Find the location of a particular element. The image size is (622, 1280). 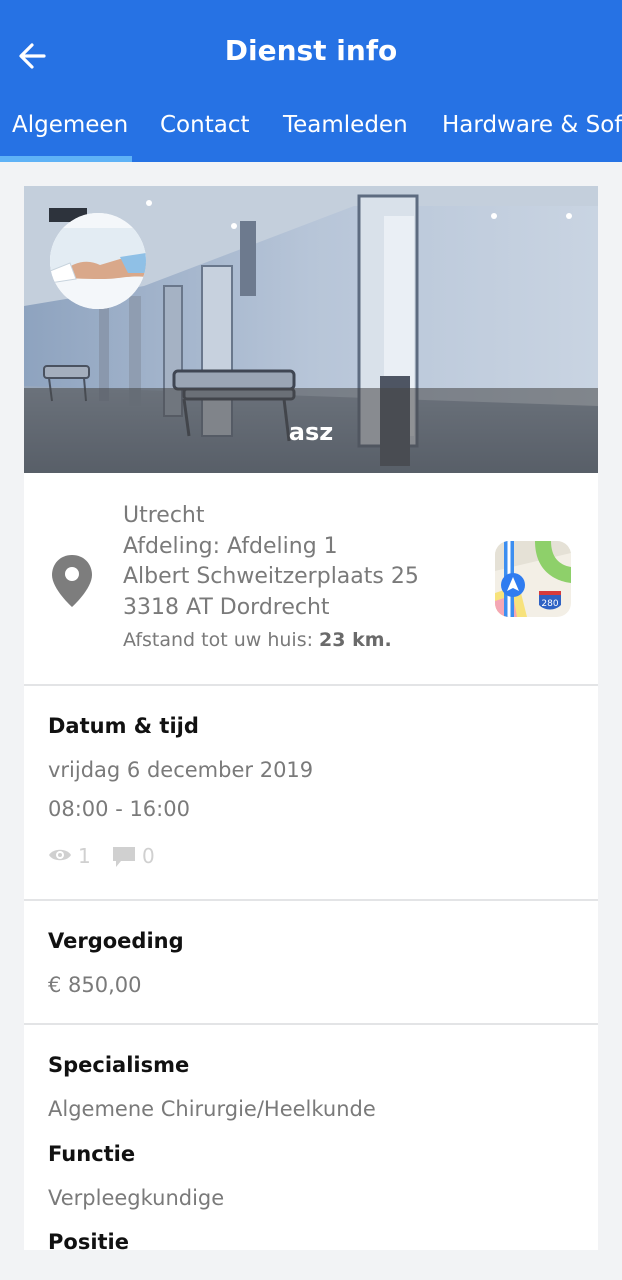

svg-text: 280 is located at coordinates (549, 604).